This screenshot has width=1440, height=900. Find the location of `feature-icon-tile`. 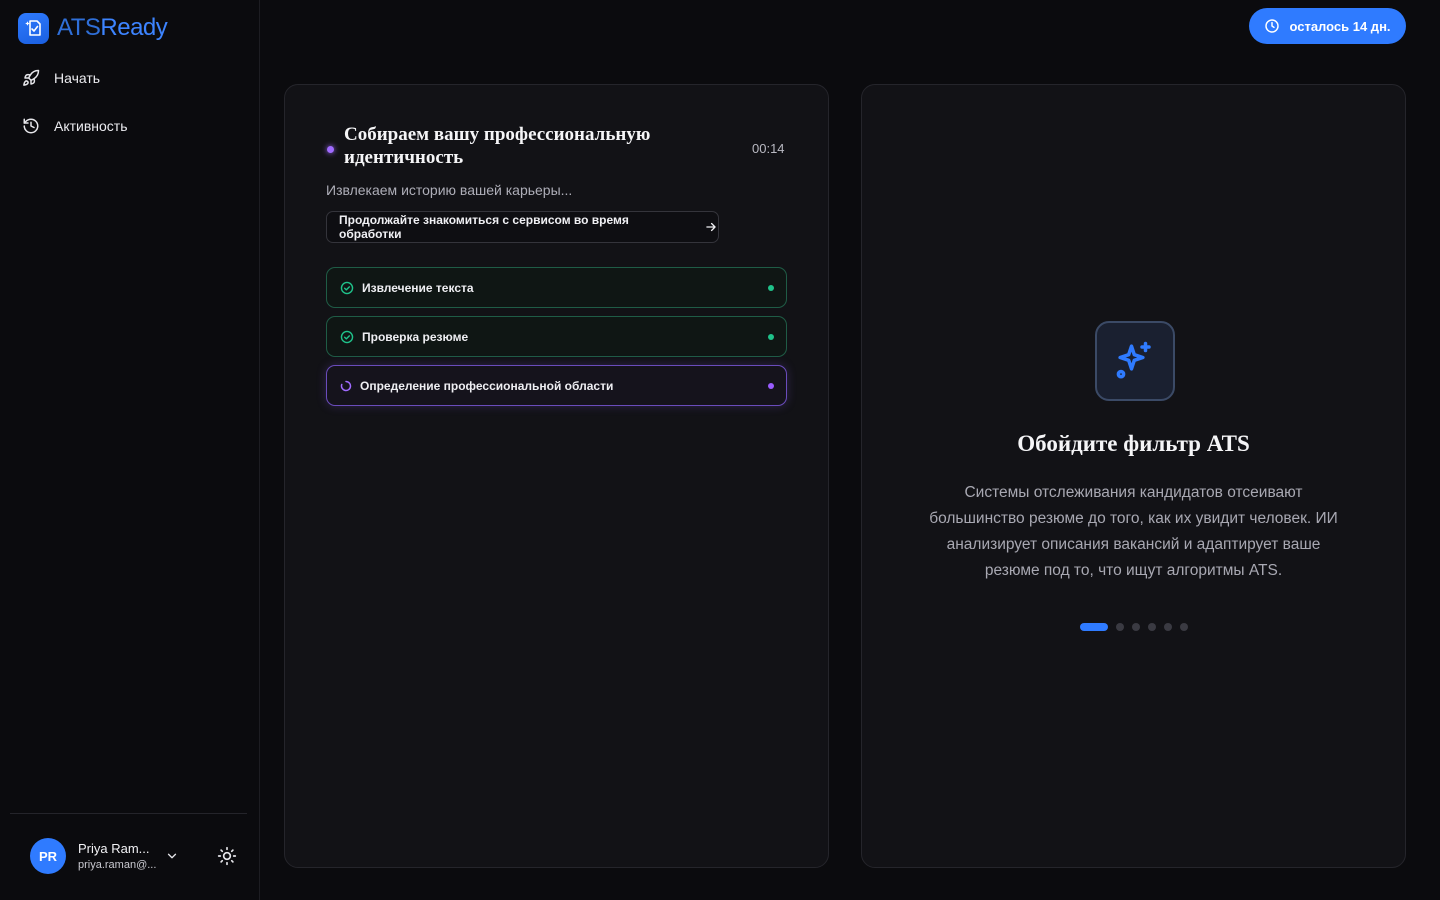

feature-icon-tile is located at coordinates (1135, 361).